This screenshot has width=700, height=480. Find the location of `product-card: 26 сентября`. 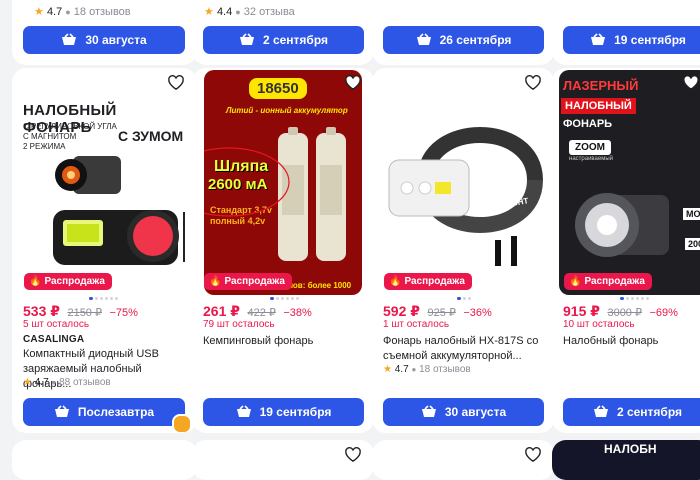

product-card: 26 сентября is located at coordinates (463, 32).